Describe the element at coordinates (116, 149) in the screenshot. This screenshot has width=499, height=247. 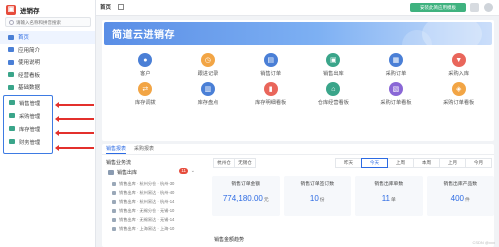
I see `tab-sales-report: 销售报表` at that location.